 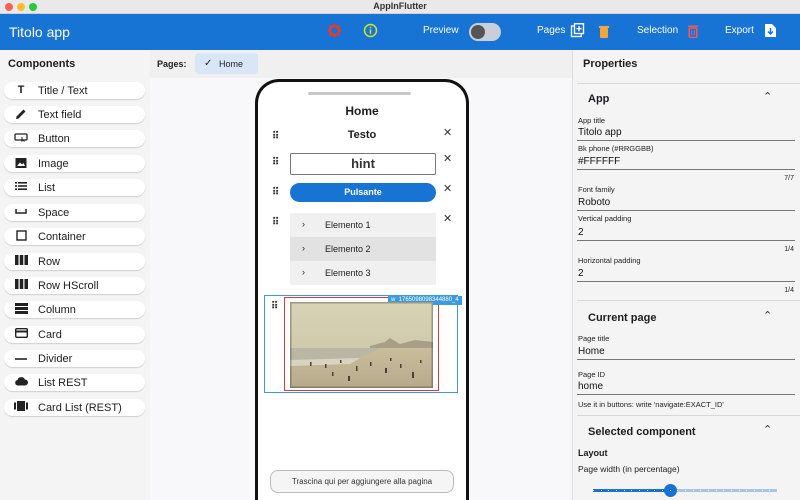 I want to click on export-label: Export, so click(x=739, y=30).